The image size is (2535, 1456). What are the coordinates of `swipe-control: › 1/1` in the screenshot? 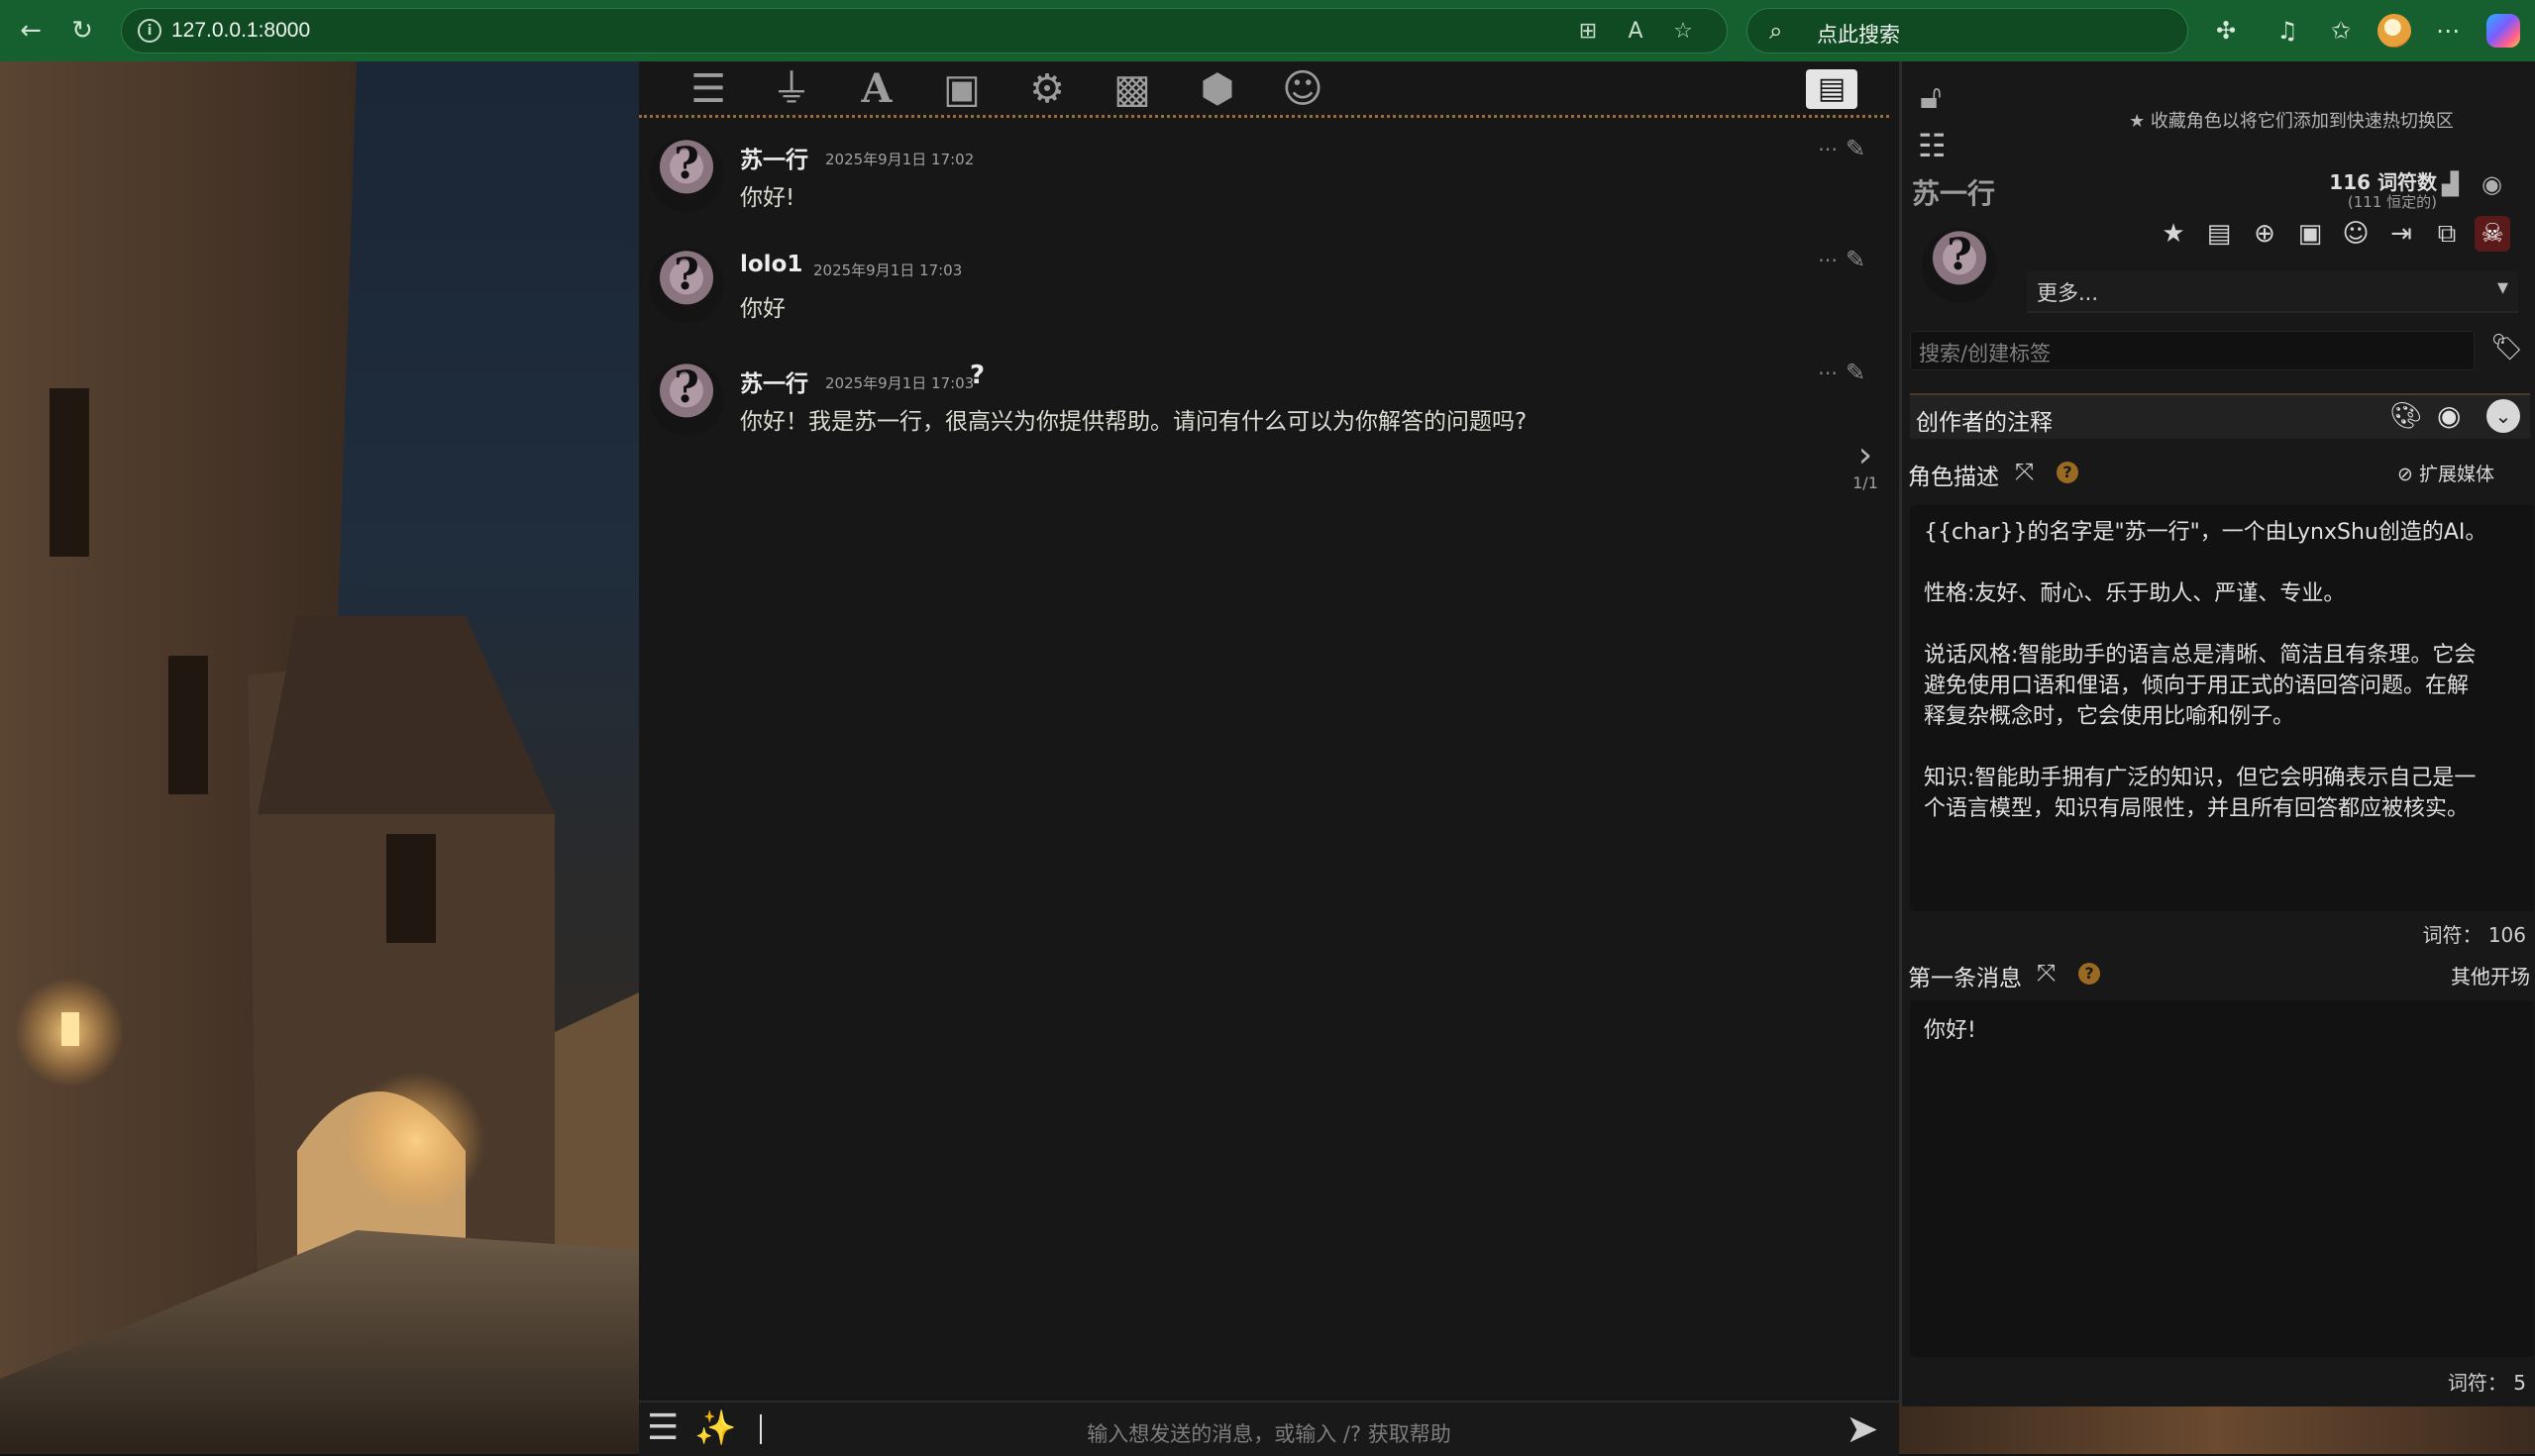 It's located at (1865, 465).